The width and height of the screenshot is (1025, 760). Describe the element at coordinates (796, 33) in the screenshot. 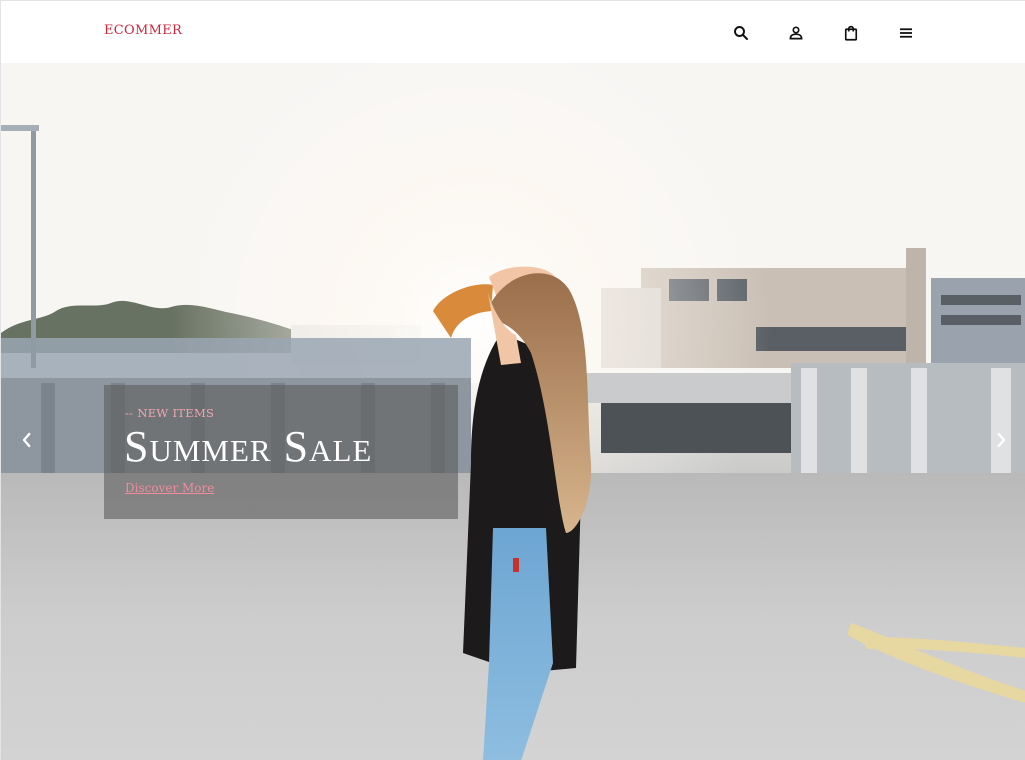

I see `account-icon` at that location.